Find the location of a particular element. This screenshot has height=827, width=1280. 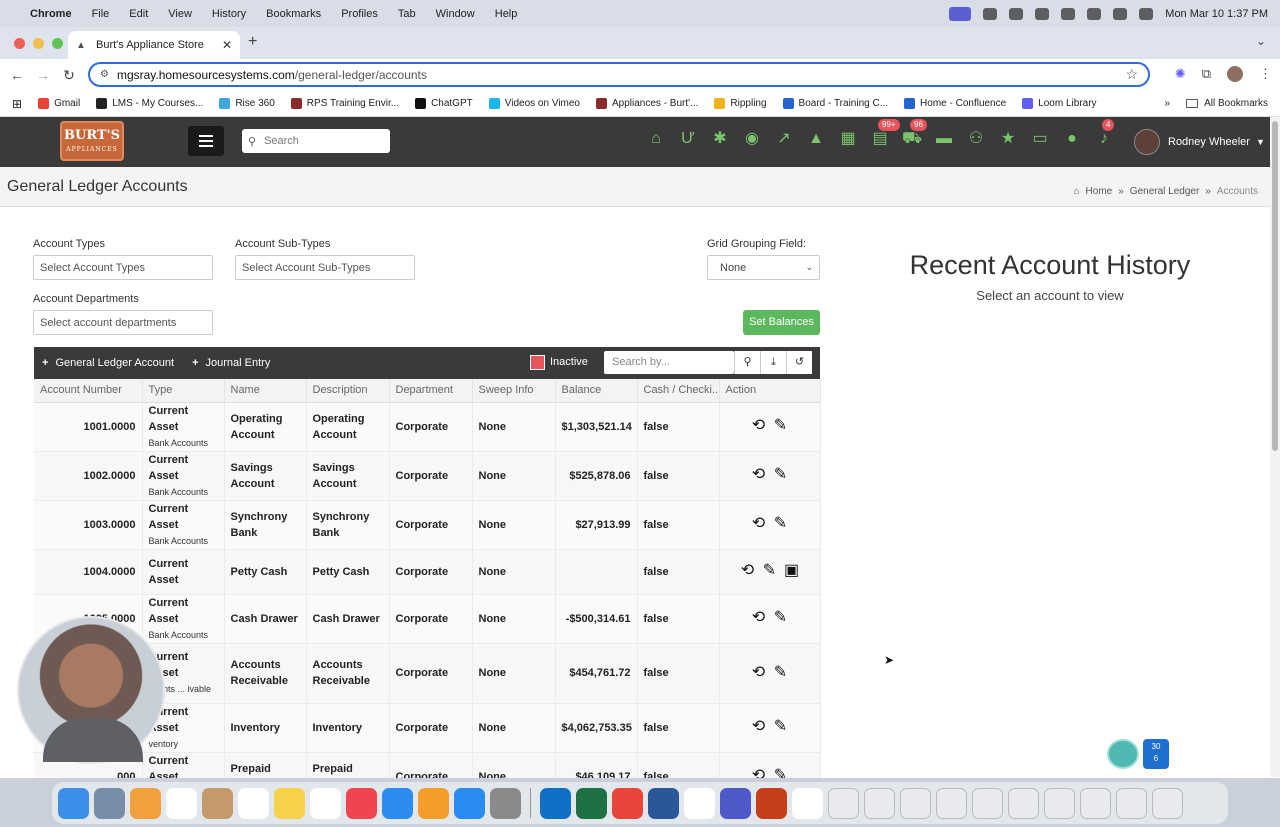

breadcrumb-home: Home is located at coordinates (1099, 191).